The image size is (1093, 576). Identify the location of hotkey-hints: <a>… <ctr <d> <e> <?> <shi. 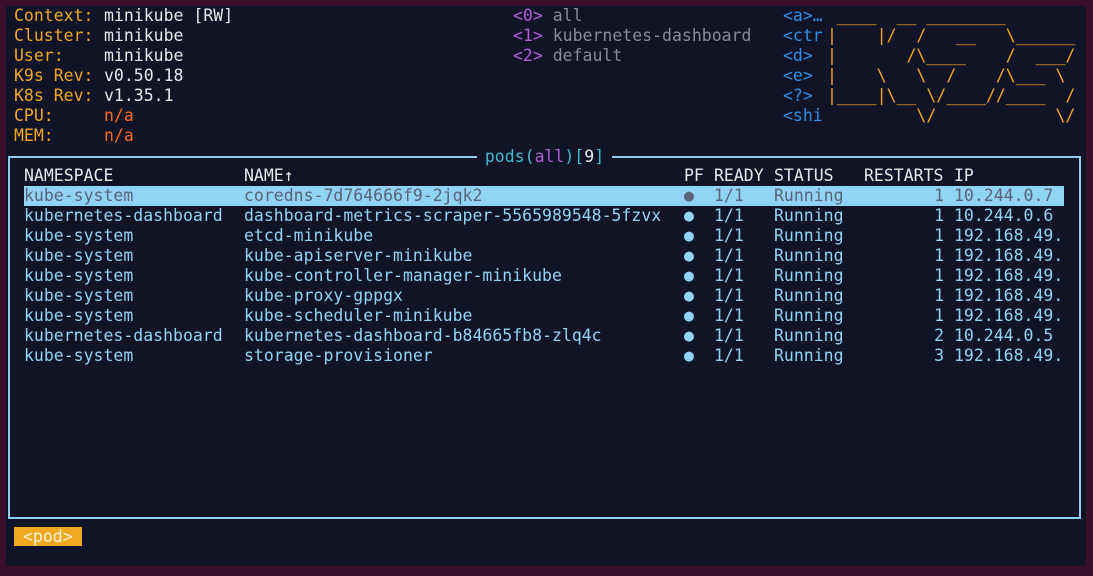
(803, 66).